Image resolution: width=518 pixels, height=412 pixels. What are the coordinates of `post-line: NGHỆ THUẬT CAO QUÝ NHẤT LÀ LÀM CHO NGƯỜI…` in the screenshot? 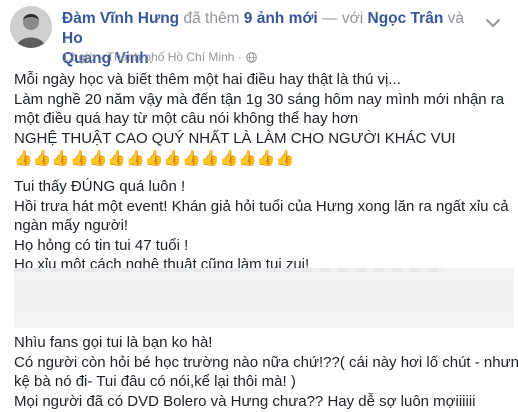 It's located at (235, 138).